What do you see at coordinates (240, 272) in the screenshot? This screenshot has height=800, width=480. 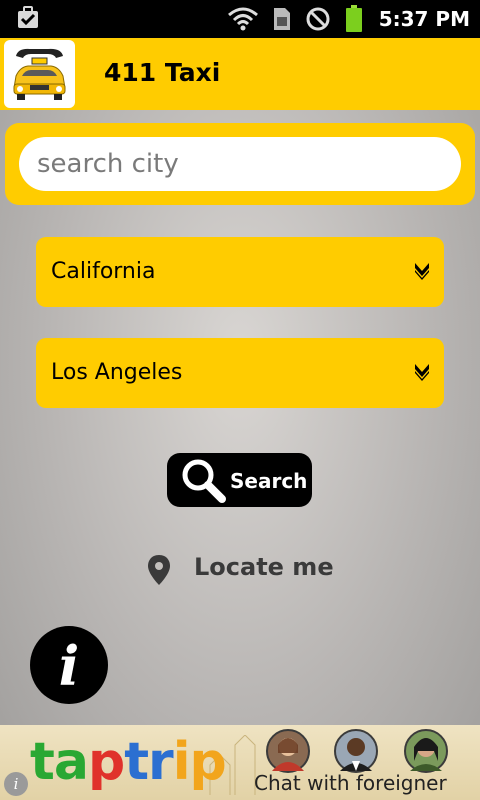 I see `state-dropdown: California` at bounding box center [240, 272].